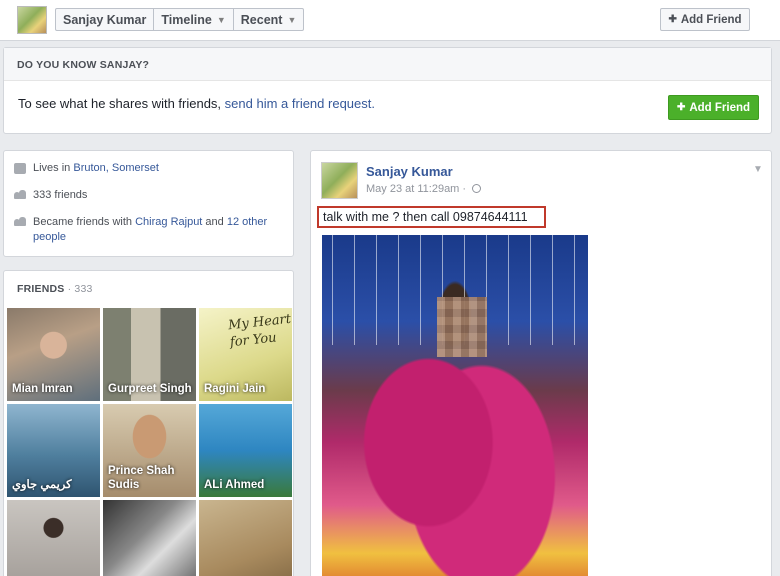 The width and height of the screenshot is (780, 576). I want to click on friend-name: Gurpreet Singh, so click(151, 389).